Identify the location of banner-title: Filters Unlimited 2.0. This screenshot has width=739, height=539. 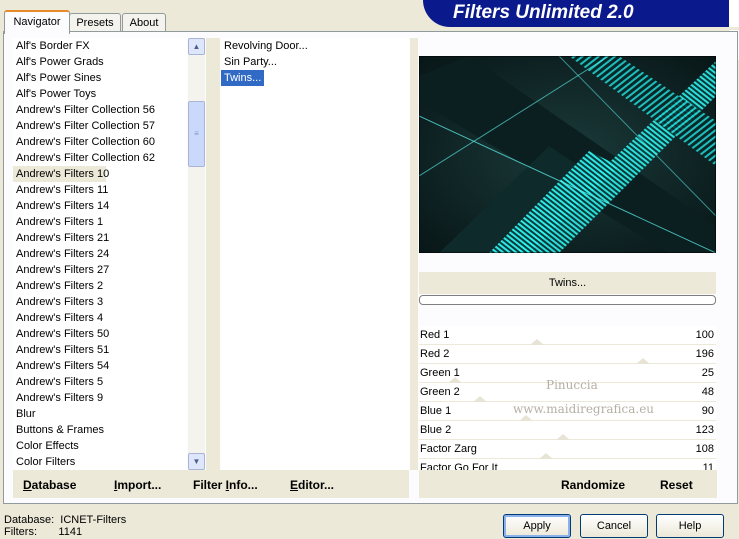
(543, 12).